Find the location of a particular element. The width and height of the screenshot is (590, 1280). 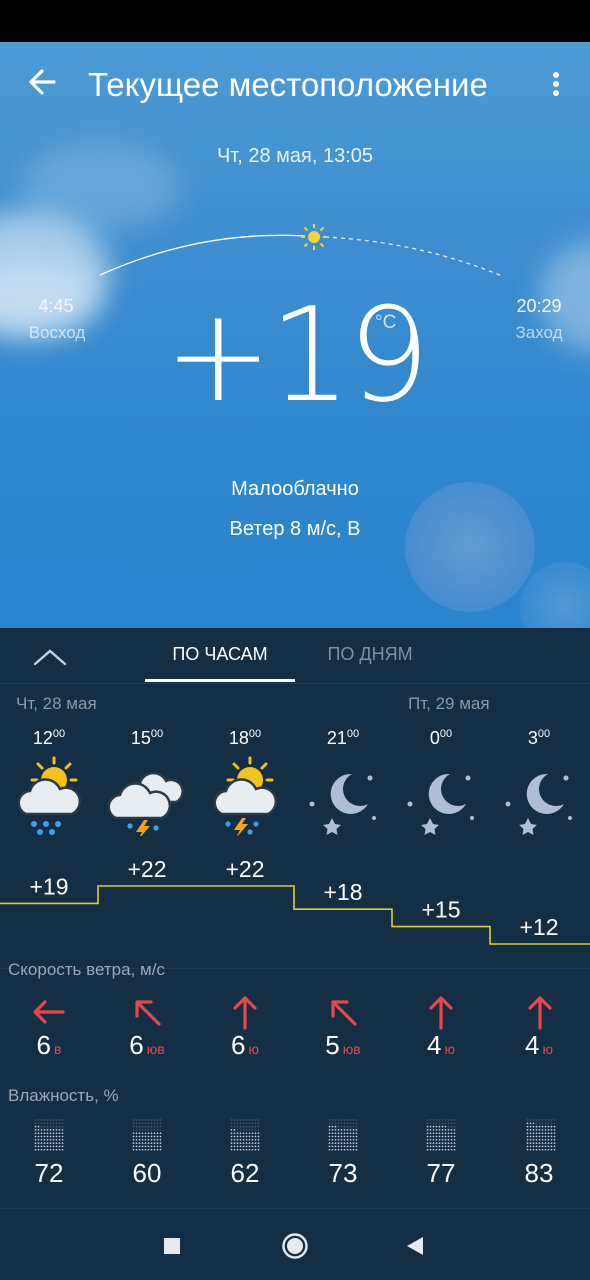

temperature-step-chart: +19 +22 +22 +18 +15 +12 is located at coordinates (295, 900).